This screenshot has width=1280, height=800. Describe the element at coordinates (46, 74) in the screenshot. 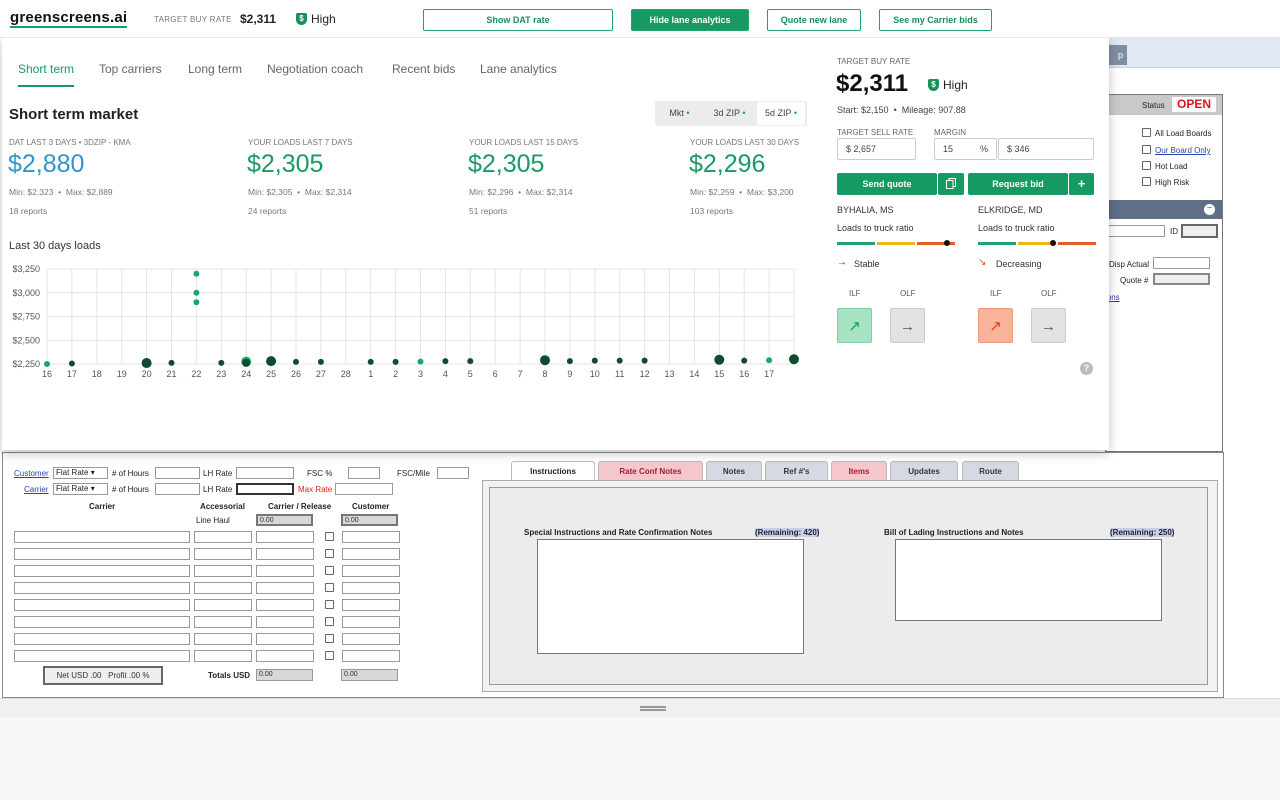

I see `tab-short-term: Short term` at that location.